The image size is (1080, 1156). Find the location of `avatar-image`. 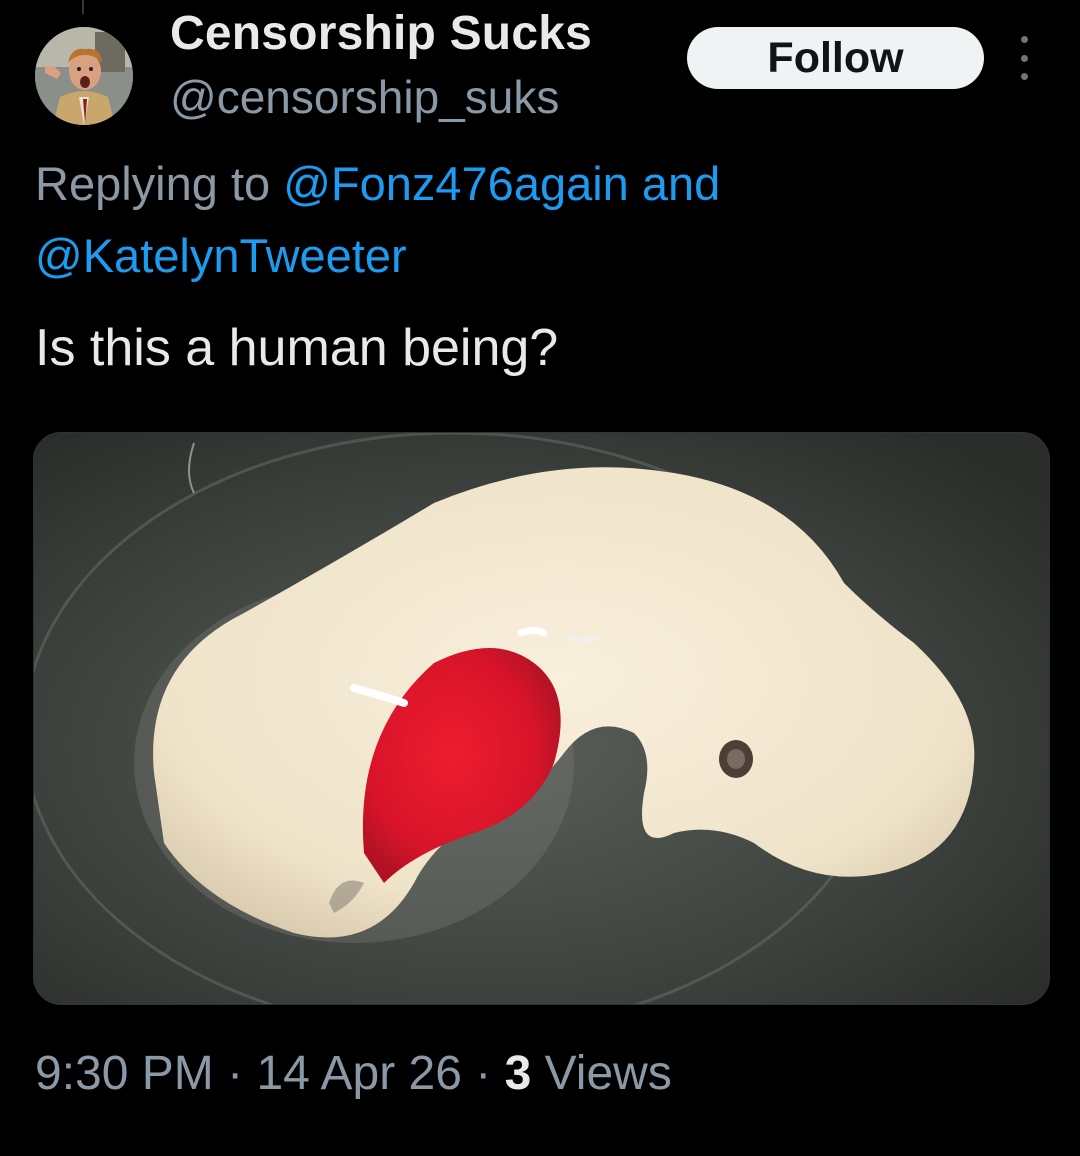

avatar-image is located at coordinates (84, 76).